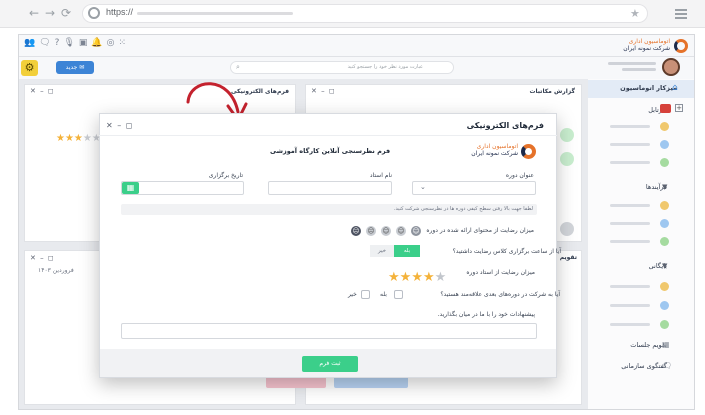 The height and width of the screenshot is (415, 705). What do you see at coordinates (182, 188) in the screenshot?
I see `date-input` at bounding box center [182, 188].